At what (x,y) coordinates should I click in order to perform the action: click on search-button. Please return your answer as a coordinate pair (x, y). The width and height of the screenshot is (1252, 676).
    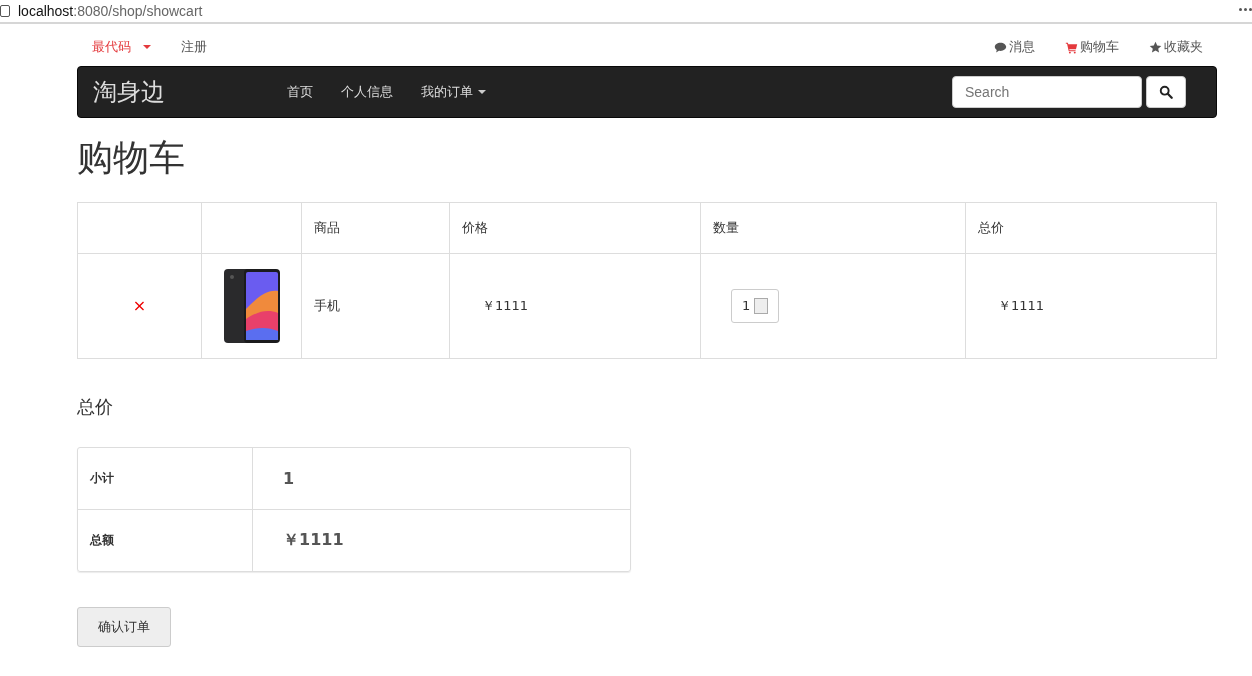
    Looking at the image, I should click on (1166, 92).